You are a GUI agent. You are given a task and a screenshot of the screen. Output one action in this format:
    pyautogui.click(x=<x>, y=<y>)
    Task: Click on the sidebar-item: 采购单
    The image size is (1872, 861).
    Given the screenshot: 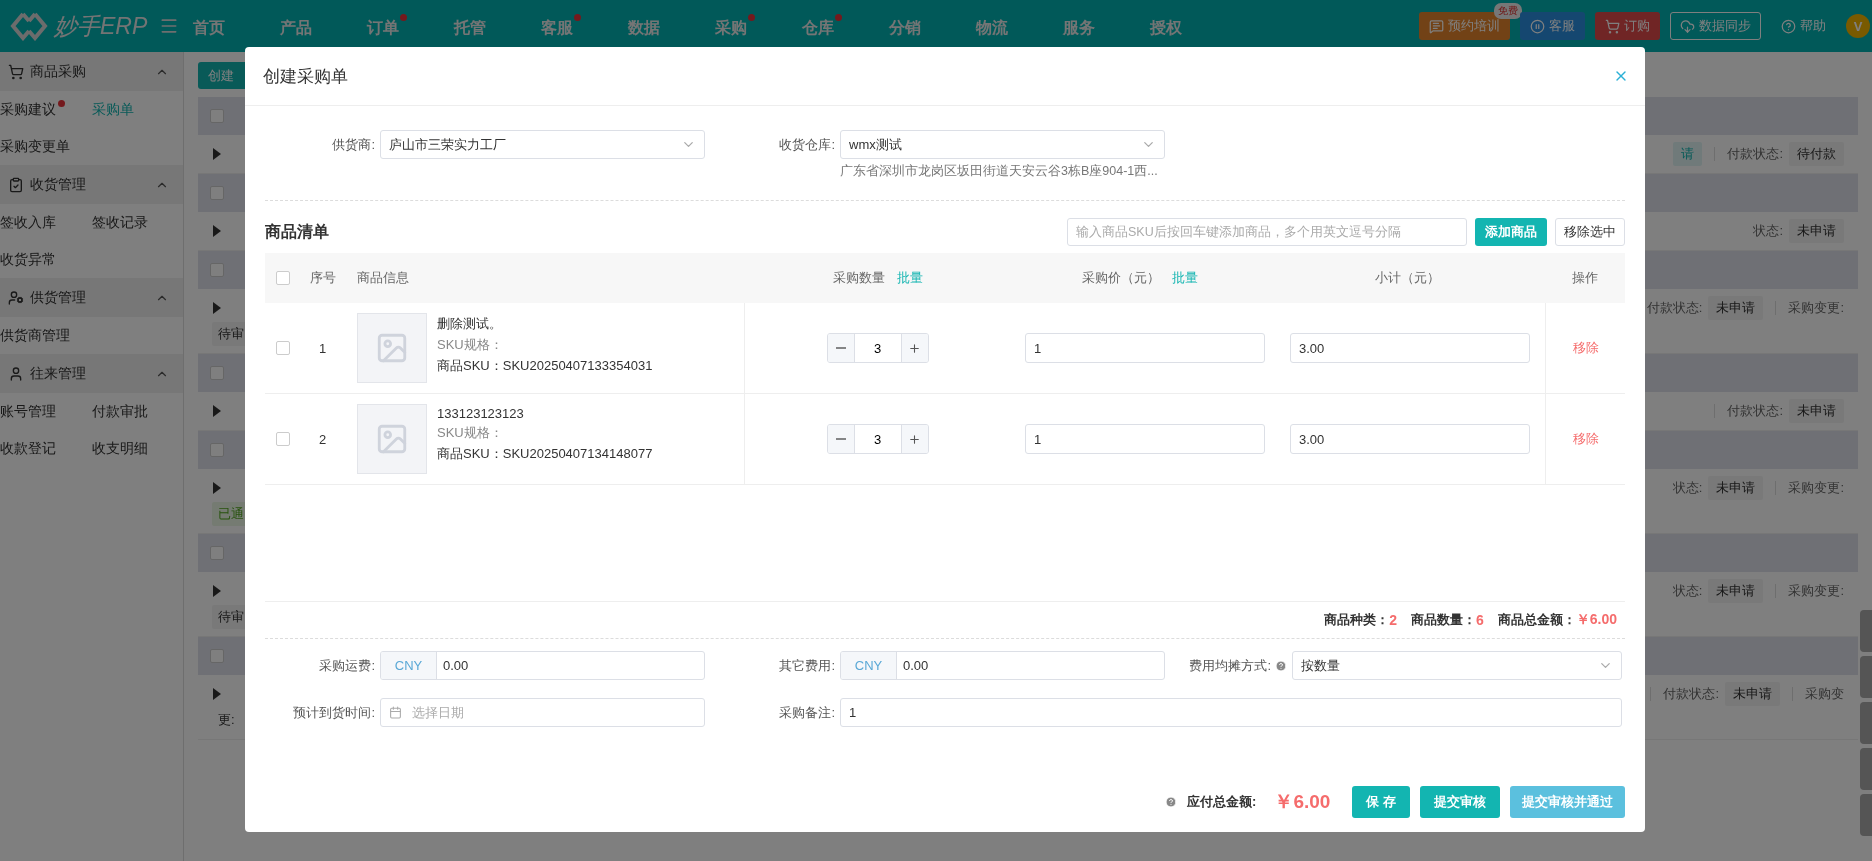 What is the action you would take?
    pyautogui.click(x=117, y=109)
    